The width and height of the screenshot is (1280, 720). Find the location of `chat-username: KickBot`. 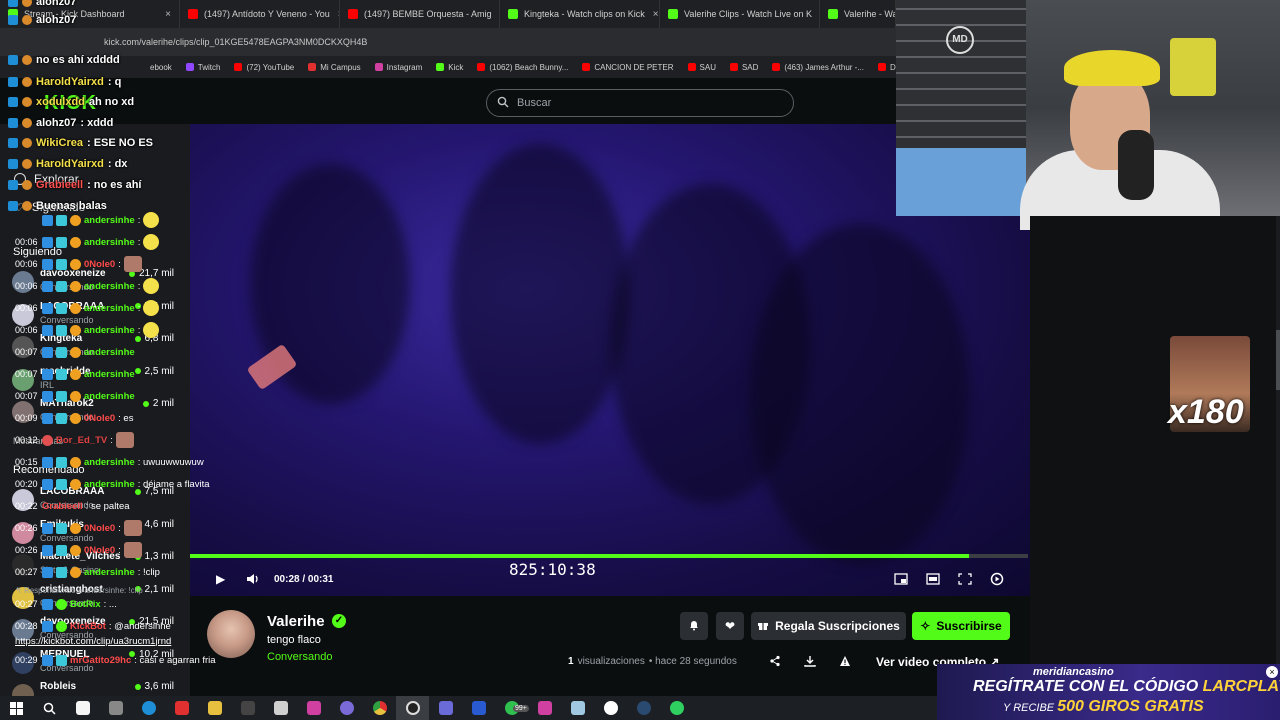

chat-username: KickBot is located at coordinates (88, 626).